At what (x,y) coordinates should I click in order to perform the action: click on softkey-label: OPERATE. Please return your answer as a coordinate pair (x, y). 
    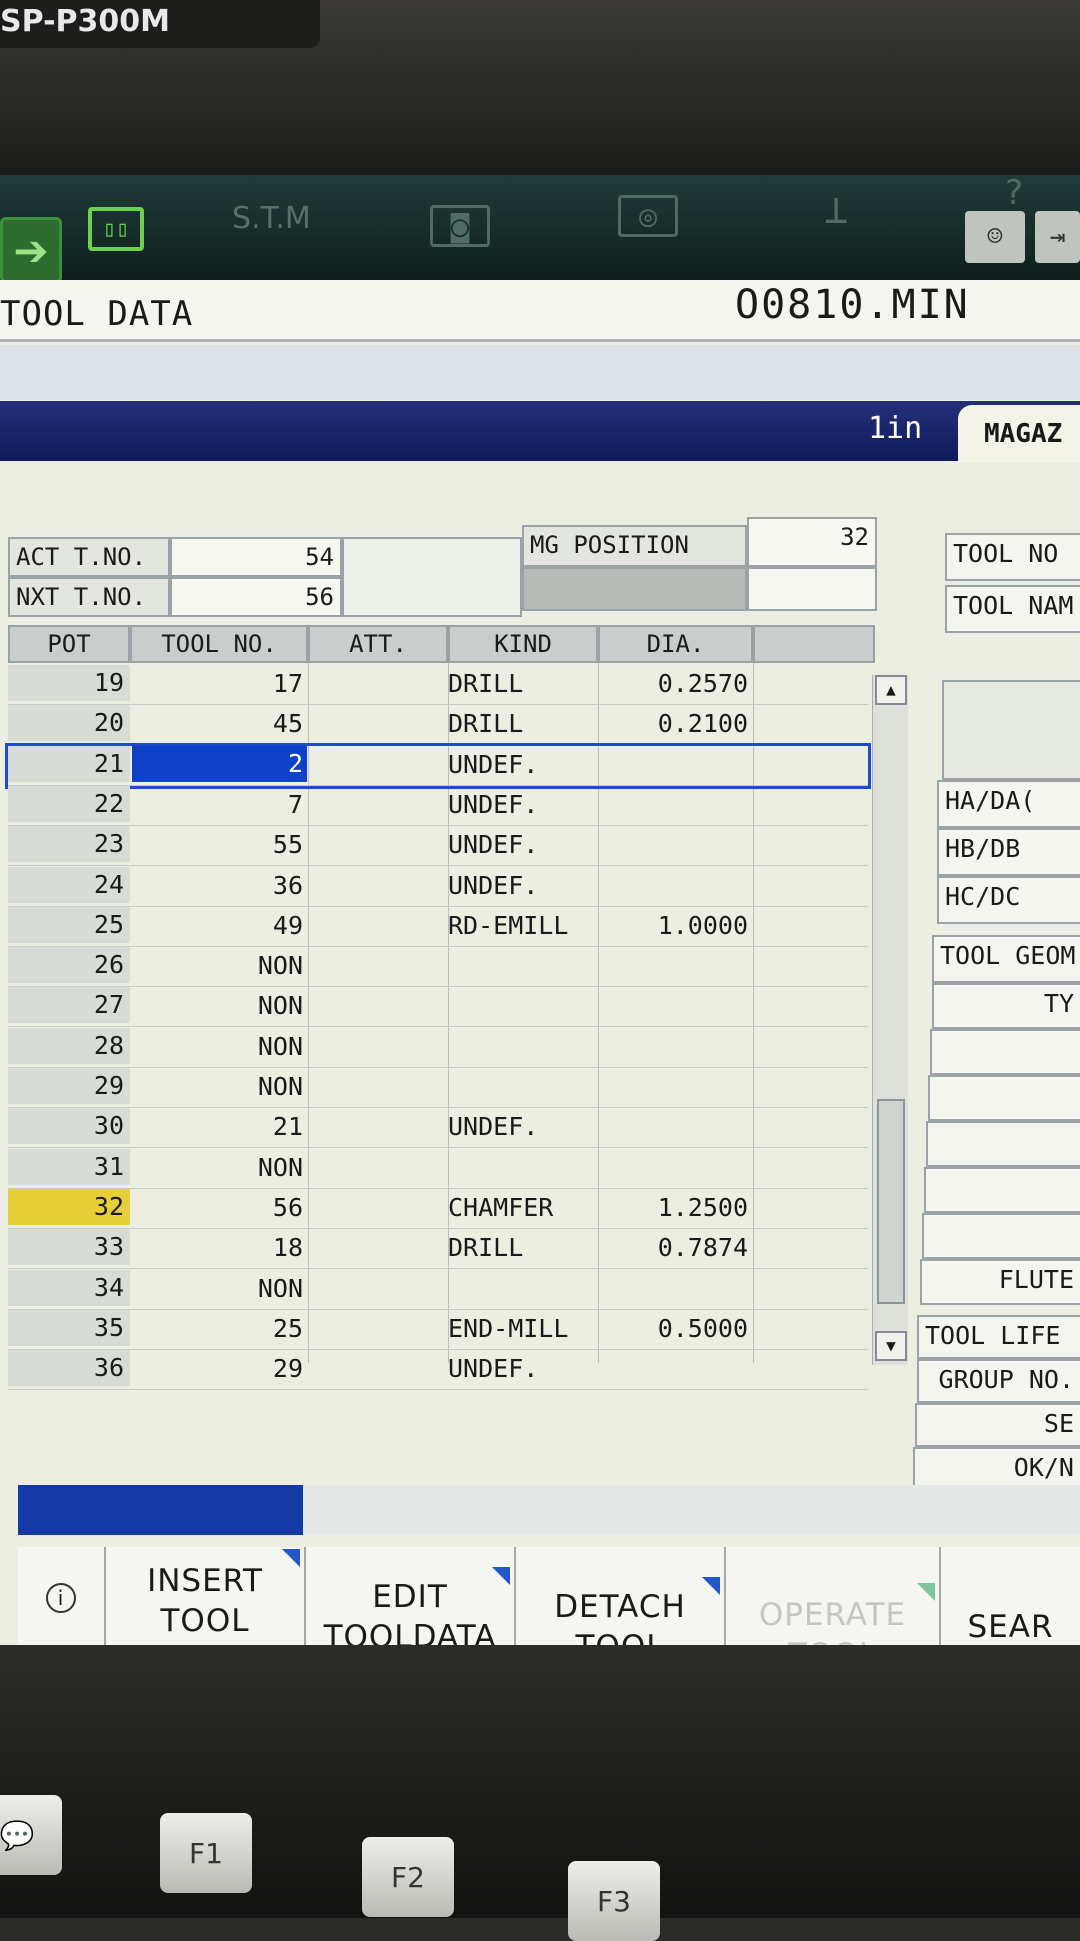
    Looking at the image, I should click on (832, 1615).